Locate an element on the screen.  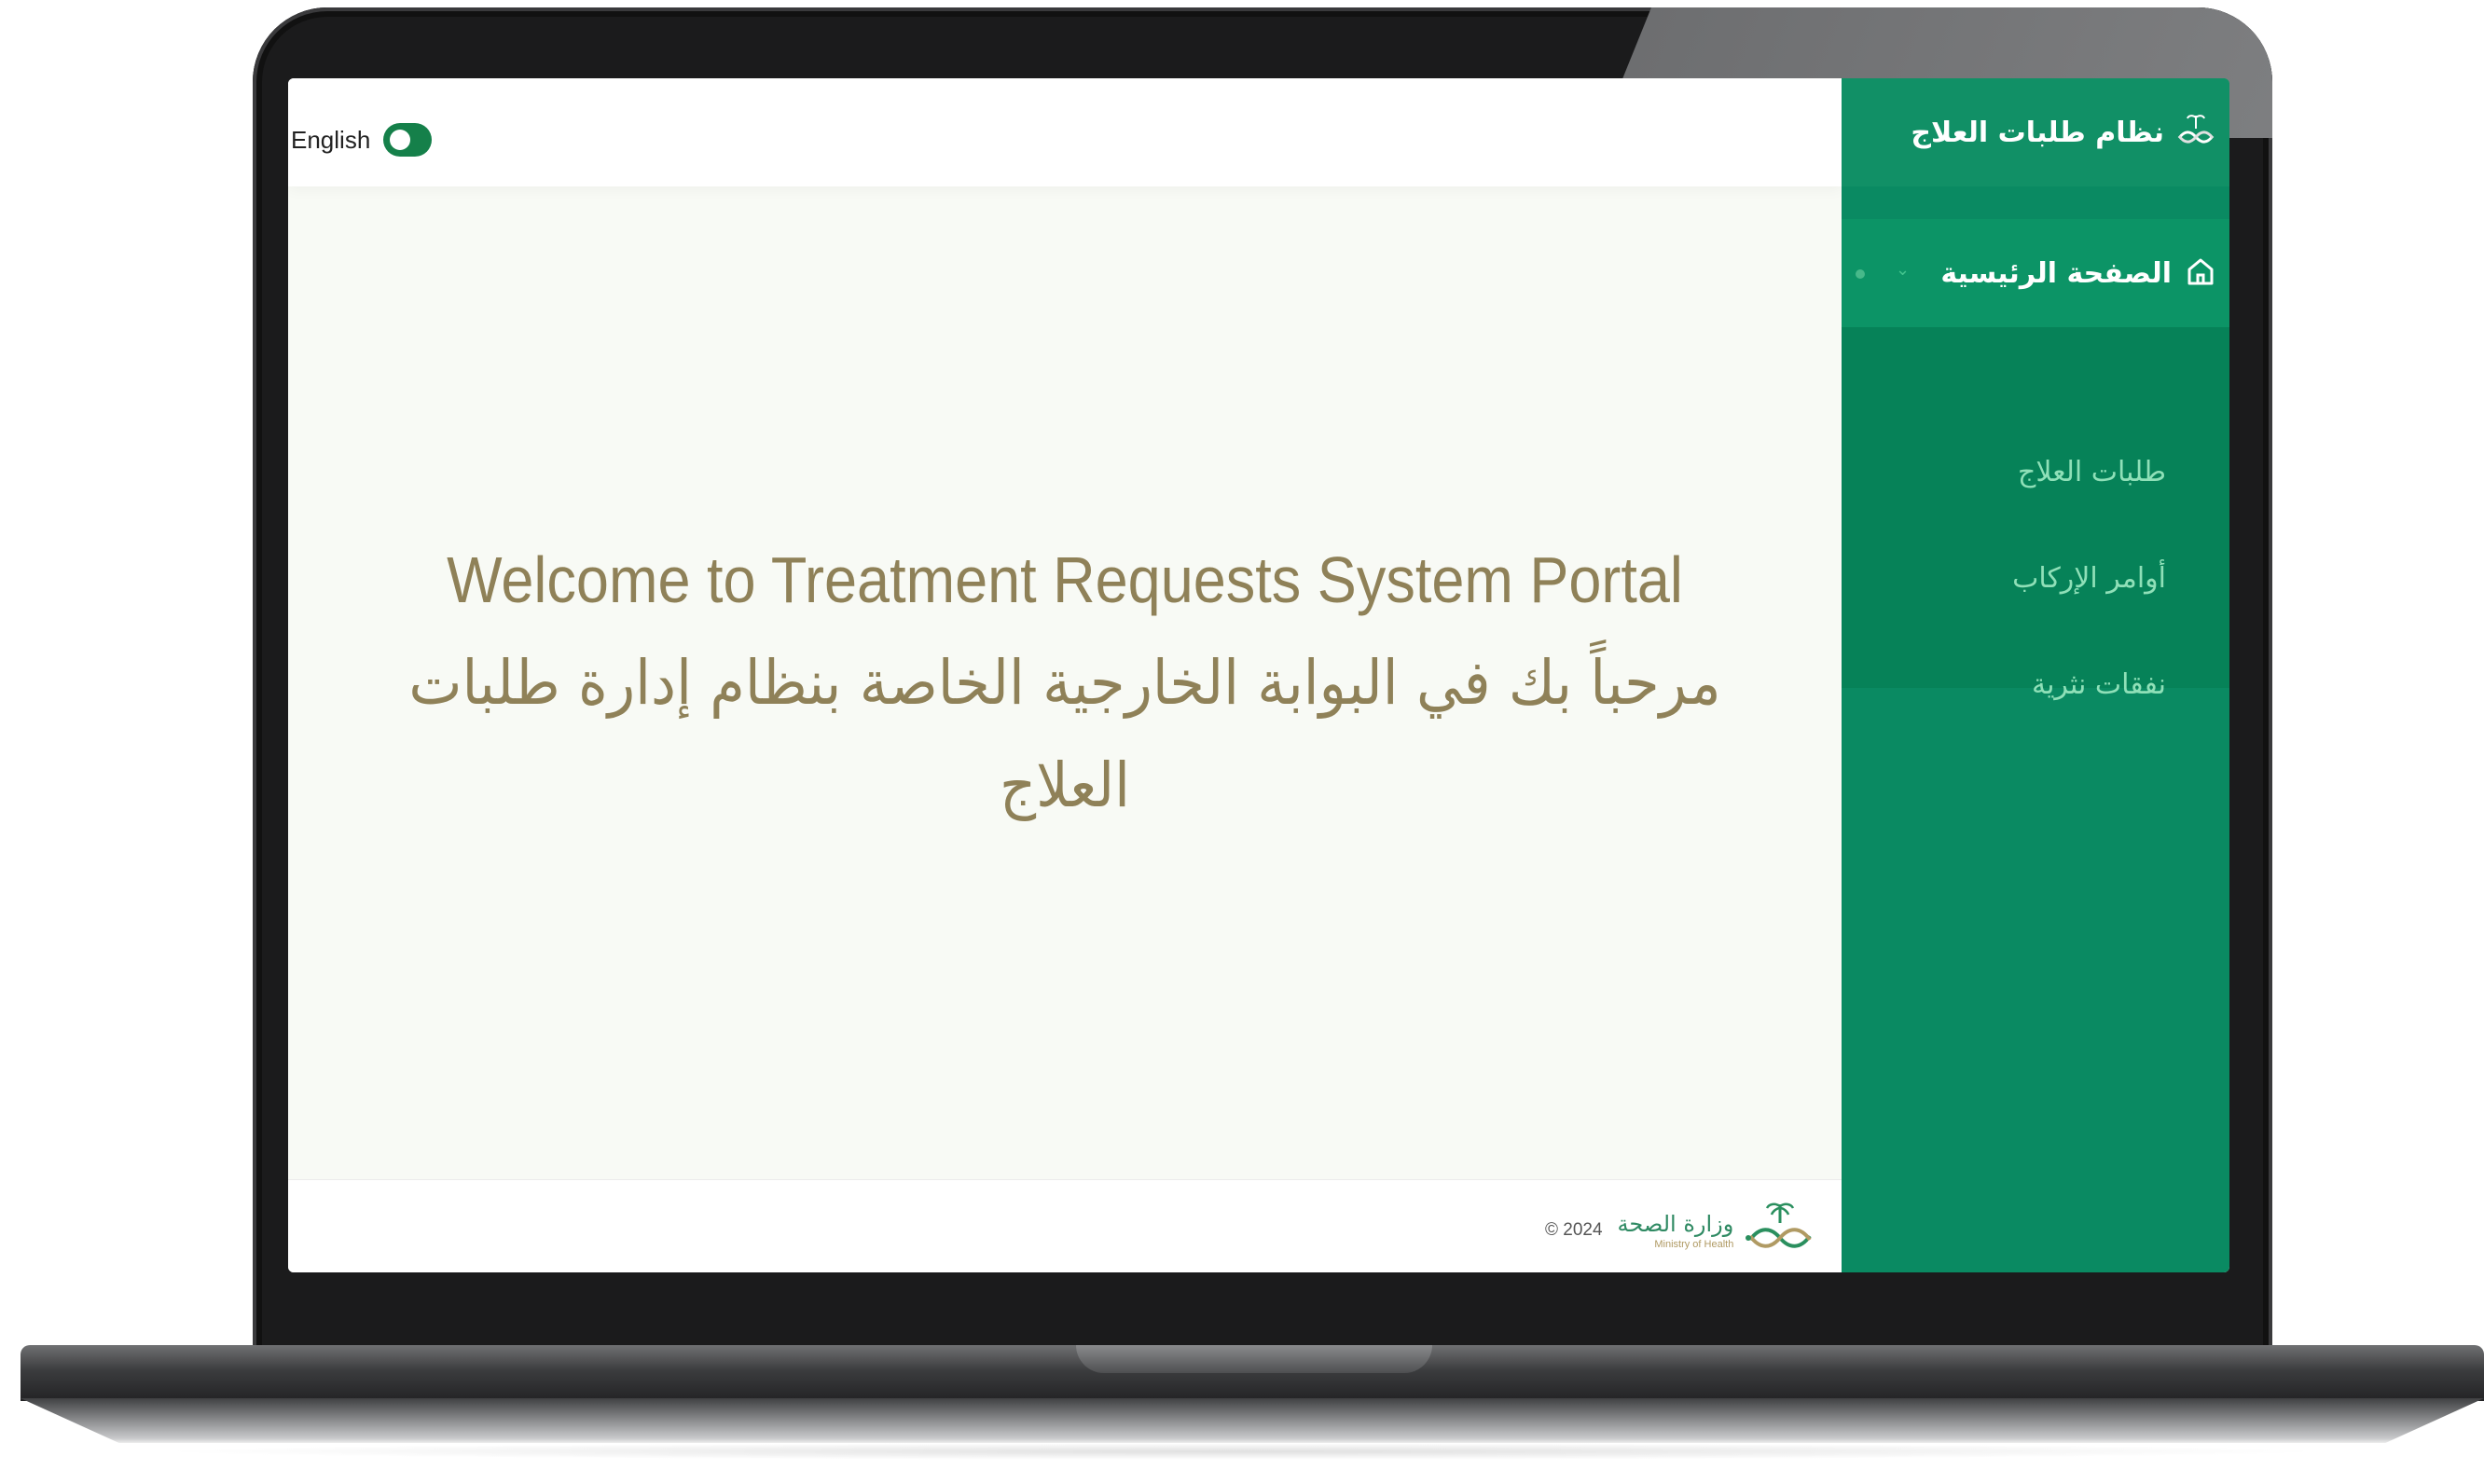
sidebar-item-incidental-expenses: نفقات نثرية is located at coordinates (2099, 685).